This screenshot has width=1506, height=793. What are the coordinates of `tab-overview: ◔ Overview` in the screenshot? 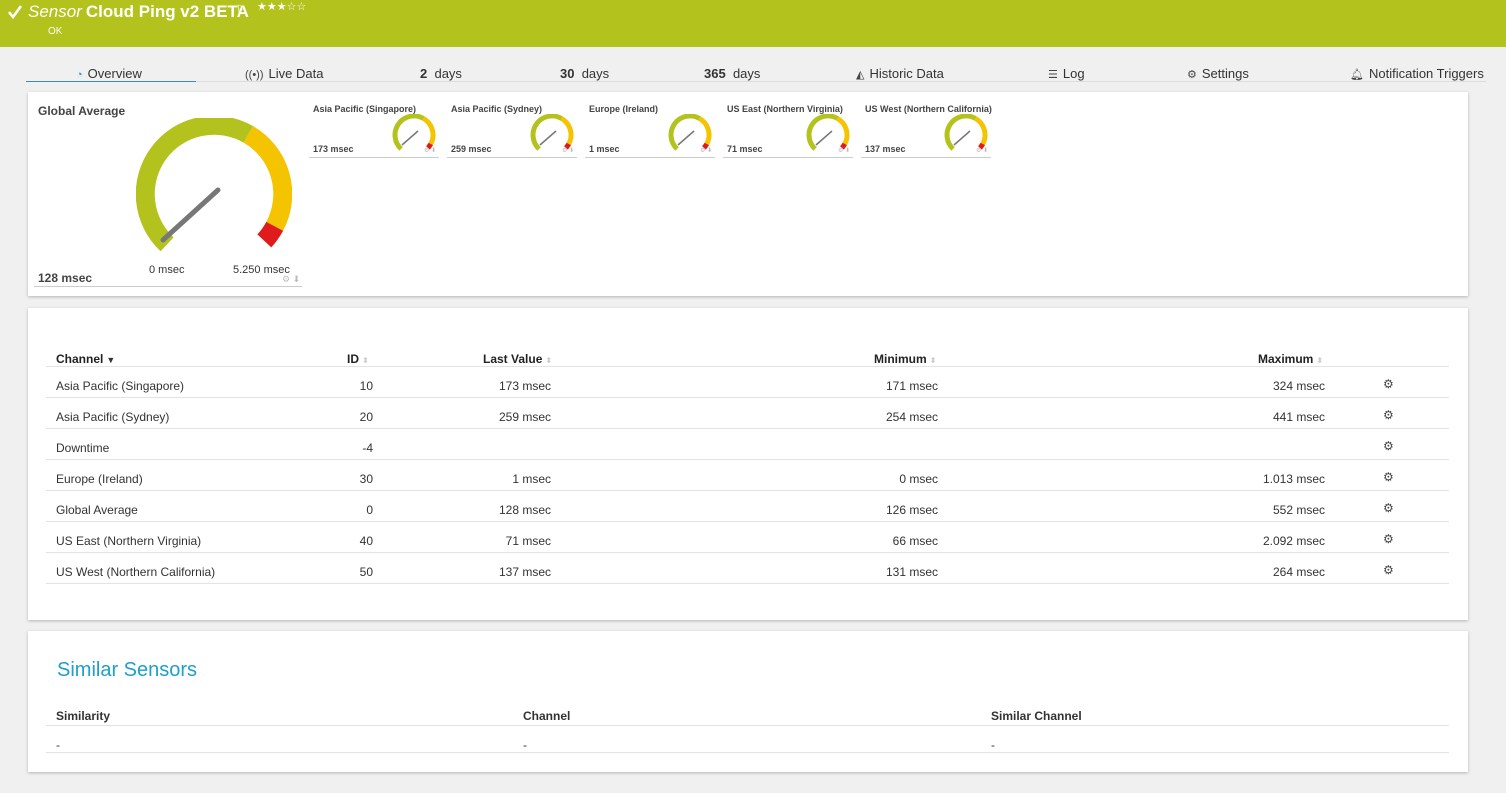 It's located at (109, 73).